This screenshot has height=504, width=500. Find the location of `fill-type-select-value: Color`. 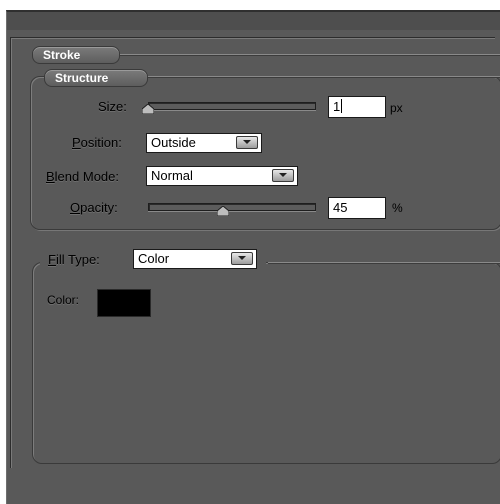

fill-type-select-value: Color is located at coordinates (154, 258).